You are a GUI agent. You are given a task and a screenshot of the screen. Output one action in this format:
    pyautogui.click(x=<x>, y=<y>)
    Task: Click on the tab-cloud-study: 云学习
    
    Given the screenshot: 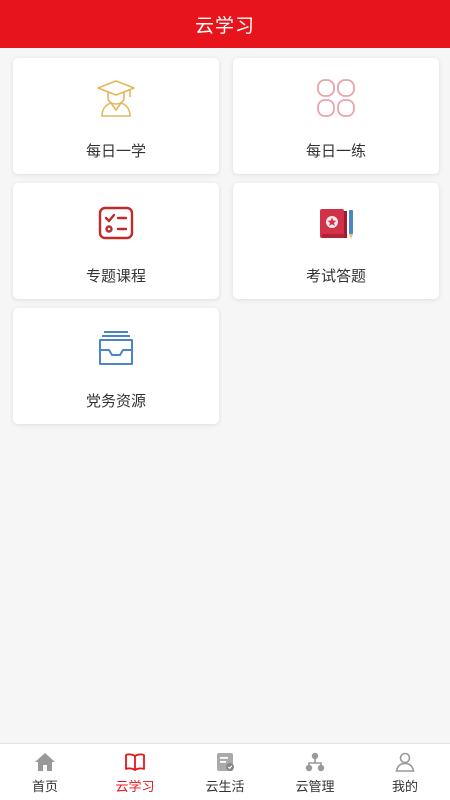 What is the action you would take?
    pyautogui.click(x=135, y=772)
    